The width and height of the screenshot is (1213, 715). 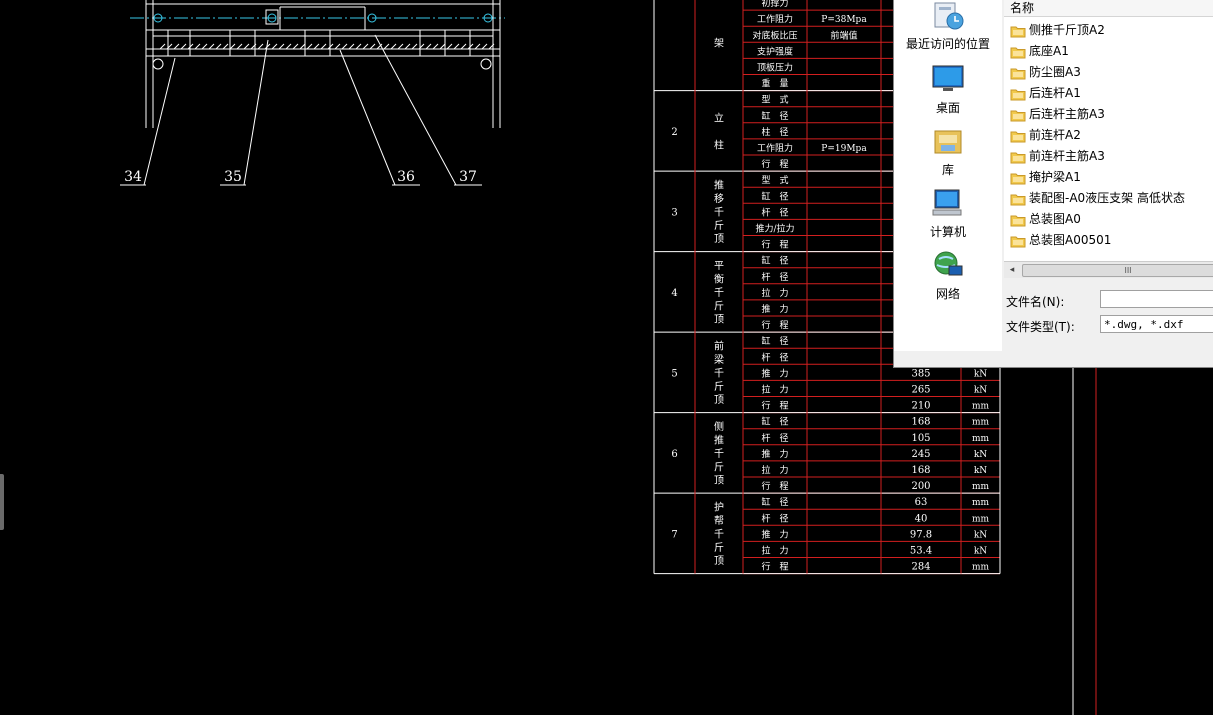 I want to click on balloon-number: 34, so click(x=133, y=177).